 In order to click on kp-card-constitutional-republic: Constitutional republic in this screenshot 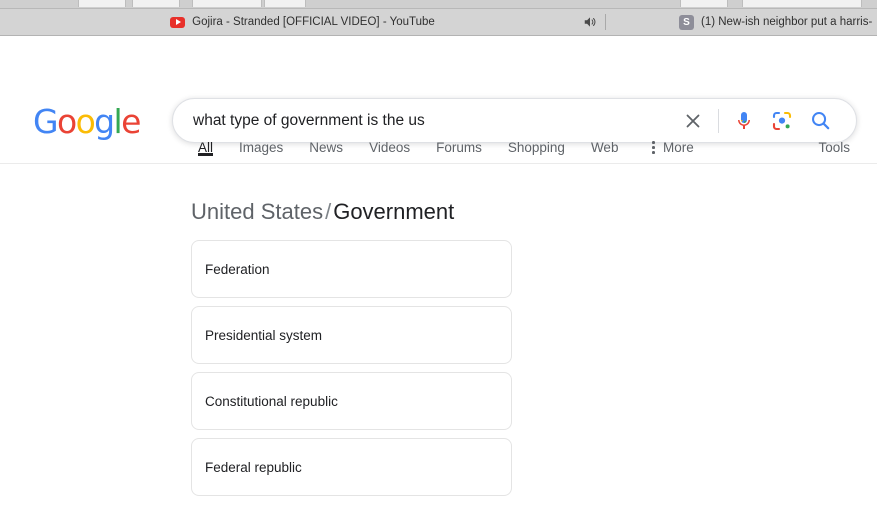, I will do `click(351, 401)`.